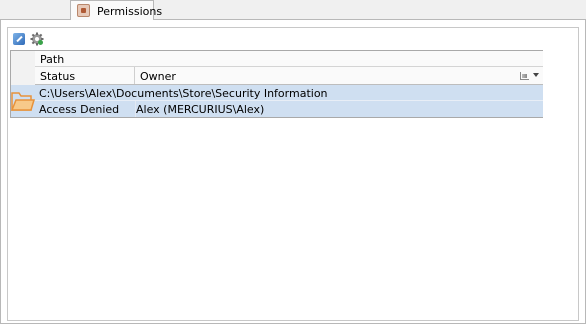 This screenshot has width=586, height=324. What do you see at coordinates (130, 11) in the screenshot?
I see `tab-label: Permissions` at bounding box center [130, 11].